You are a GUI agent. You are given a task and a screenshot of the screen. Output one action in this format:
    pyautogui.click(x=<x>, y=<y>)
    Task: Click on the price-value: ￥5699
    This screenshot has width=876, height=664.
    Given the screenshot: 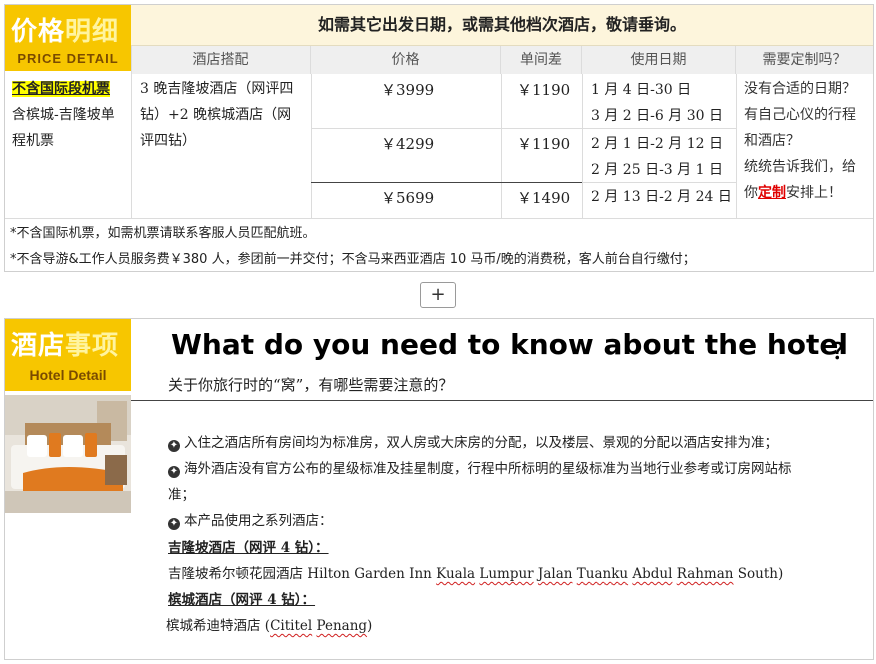 What is the action you would take?
    pyautogui.click(x=408, y=198)
    